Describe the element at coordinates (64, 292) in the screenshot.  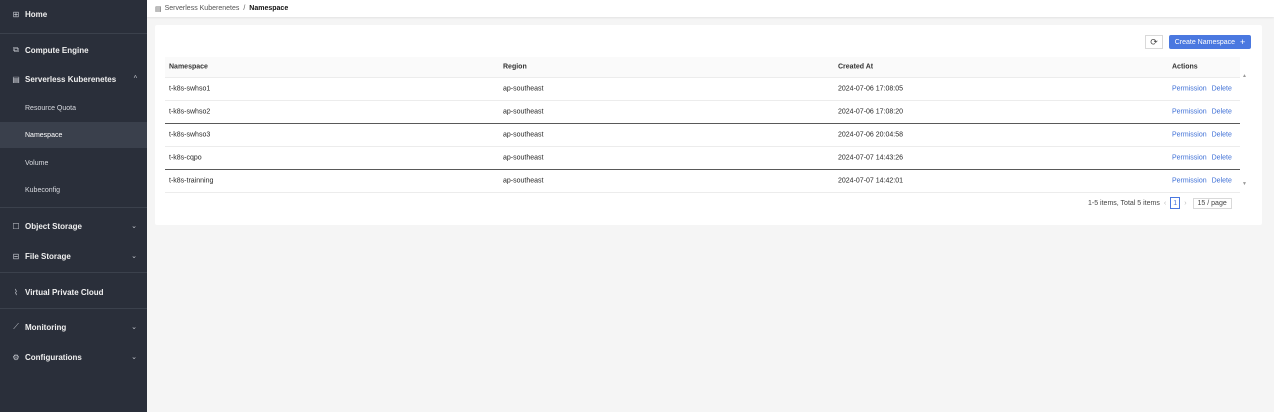
I see `nav-vpc-label: Virtual Private Cloud` at that location.